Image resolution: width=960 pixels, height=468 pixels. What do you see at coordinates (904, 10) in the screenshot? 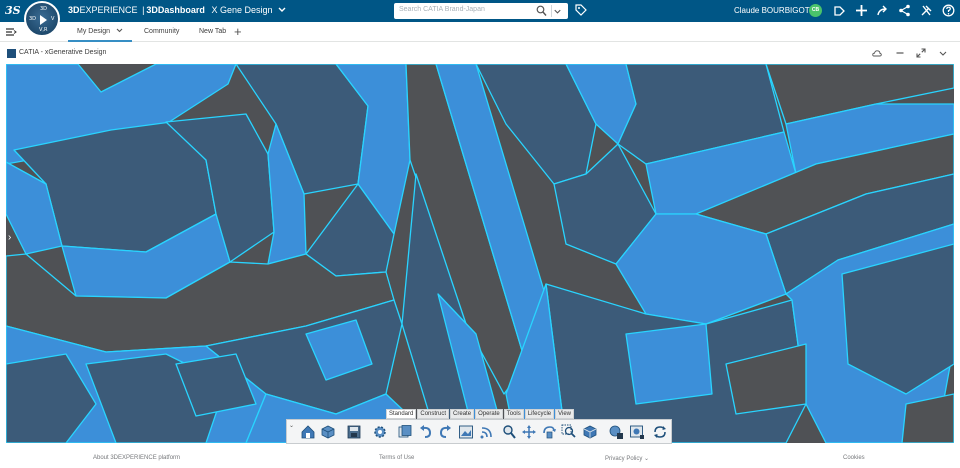
I see `network-icon` at bounding box center [904, 10].